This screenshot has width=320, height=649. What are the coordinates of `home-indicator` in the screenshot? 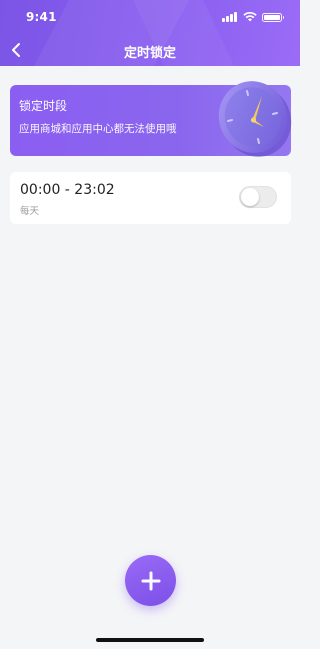 It's located at (150, 640).